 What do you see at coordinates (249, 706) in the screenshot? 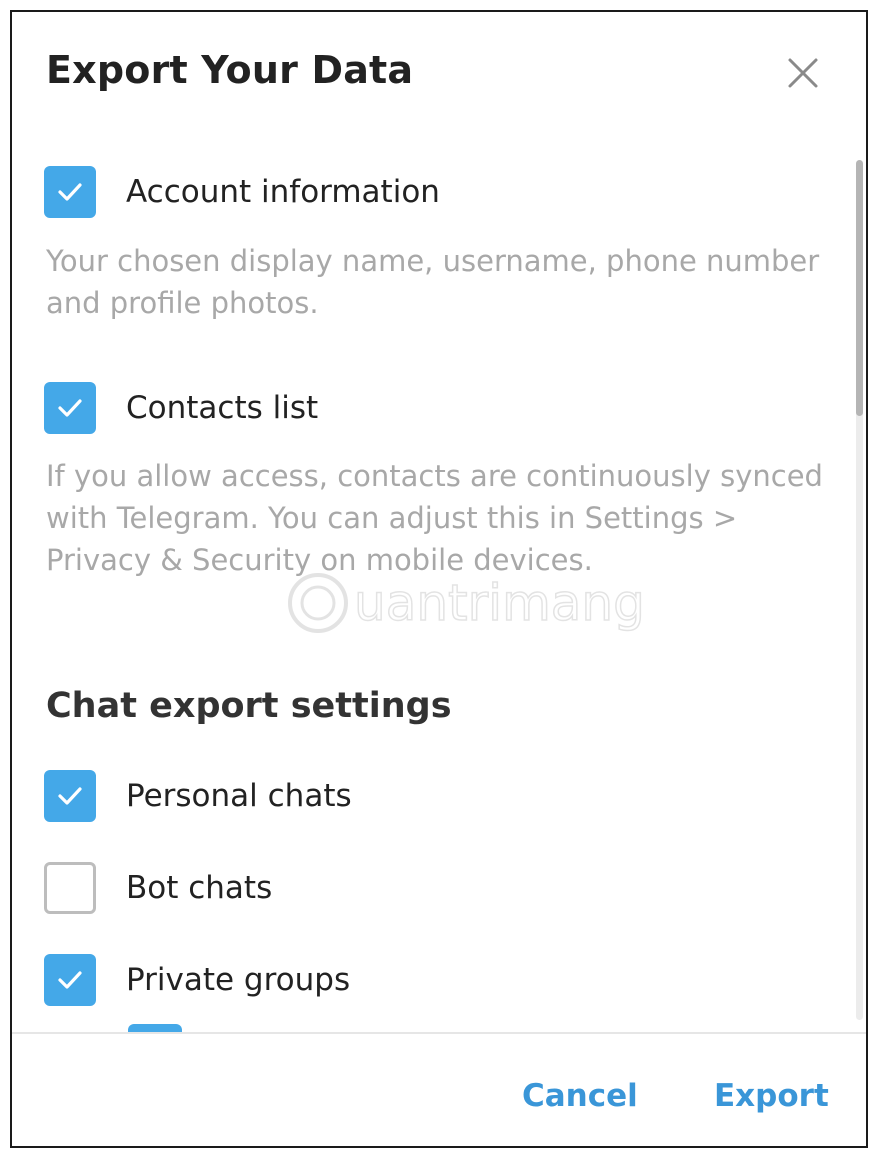
I see `chat-export-settings-title: Chat export settings` at bounding box center [249, 706].